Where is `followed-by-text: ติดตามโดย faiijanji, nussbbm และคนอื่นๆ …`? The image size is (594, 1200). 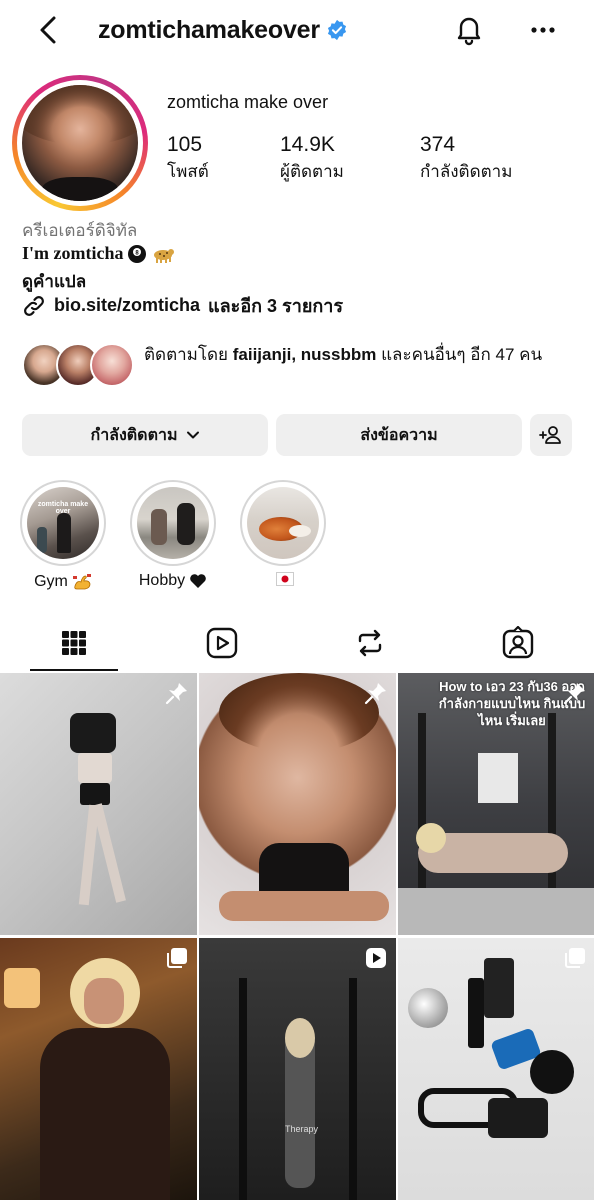 followed-by-text: ติดตามโดย faiijanji, nussbbm และคนอื่นๆ … is located at coordinates (354, 355).